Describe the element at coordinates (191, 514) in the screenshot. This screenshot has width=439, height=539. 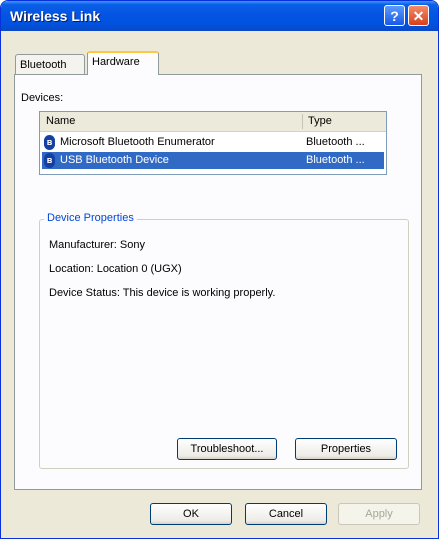
I see `ok-button: OK` at that location.